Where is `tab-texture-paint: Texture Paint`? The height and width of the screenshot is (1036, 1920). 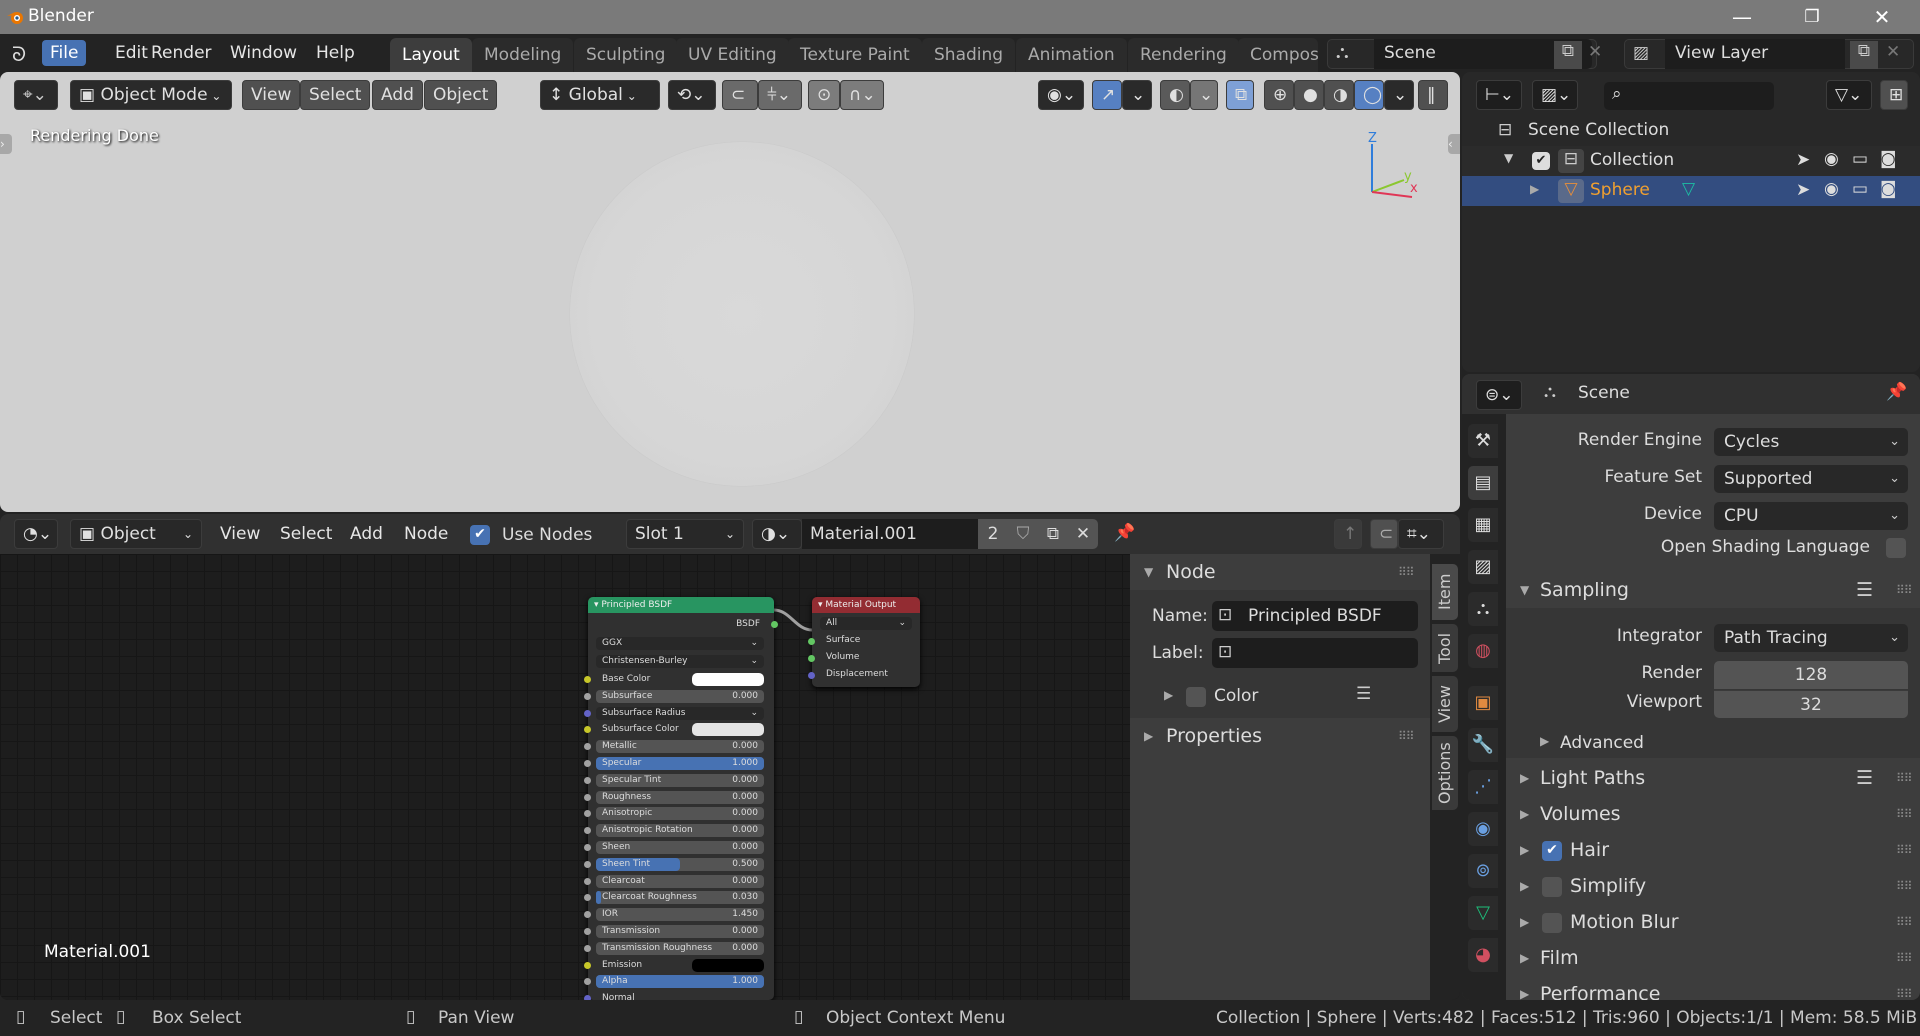
tab-texture-paint: Texture Paint is located at coordinates (855, 55).